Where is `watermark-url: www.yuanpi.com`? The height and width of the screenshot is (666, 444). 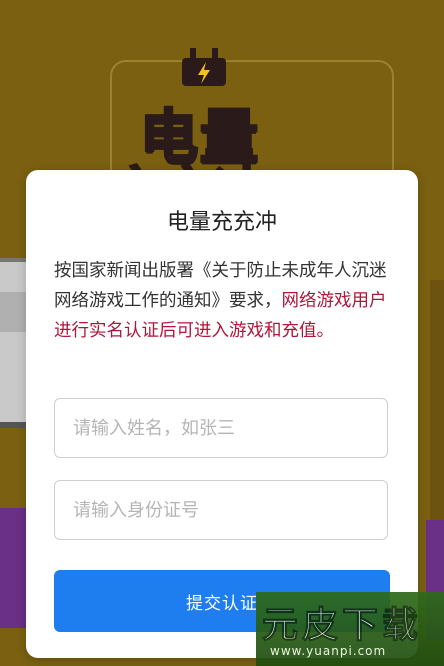 watermark-url: www.yuanpi.com is located at coordinates (328, 651).